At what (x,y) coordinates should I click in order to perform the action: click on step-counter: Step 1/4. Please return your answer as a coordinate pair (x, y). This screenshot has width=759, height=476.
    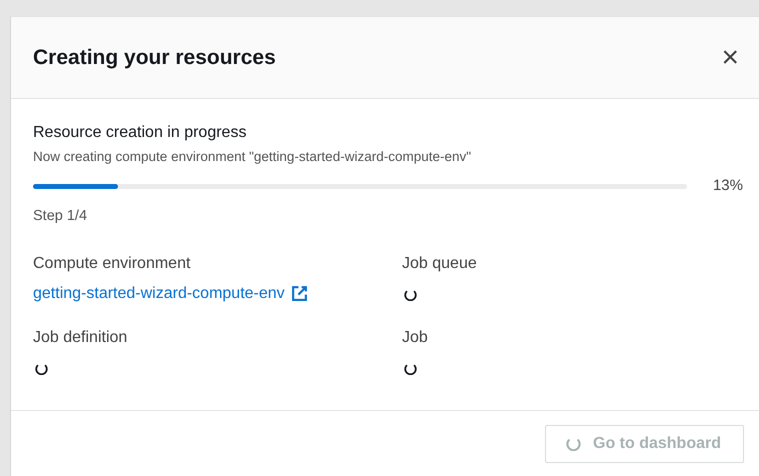
    Looking at the image, I should click on (60, 216).